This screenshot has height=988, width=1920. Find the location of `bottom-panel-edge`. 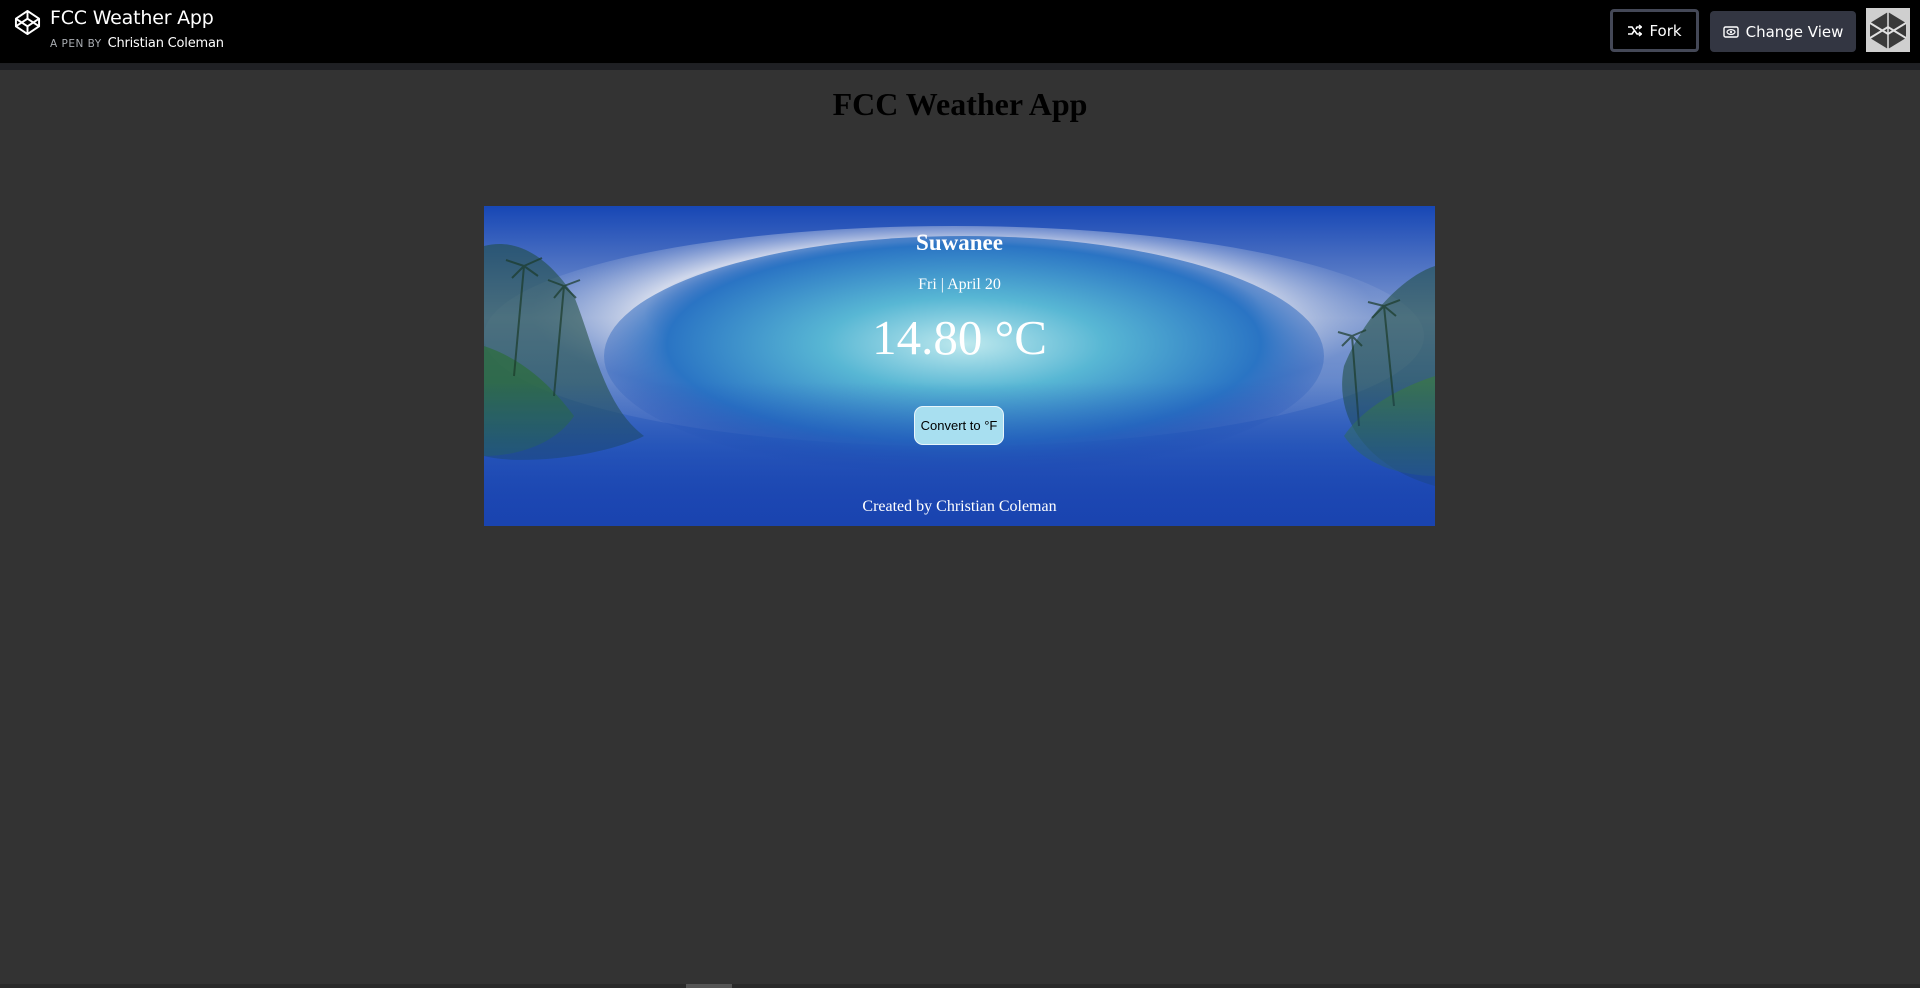

bottom-panel-edge is located at coordinates (960, 986).